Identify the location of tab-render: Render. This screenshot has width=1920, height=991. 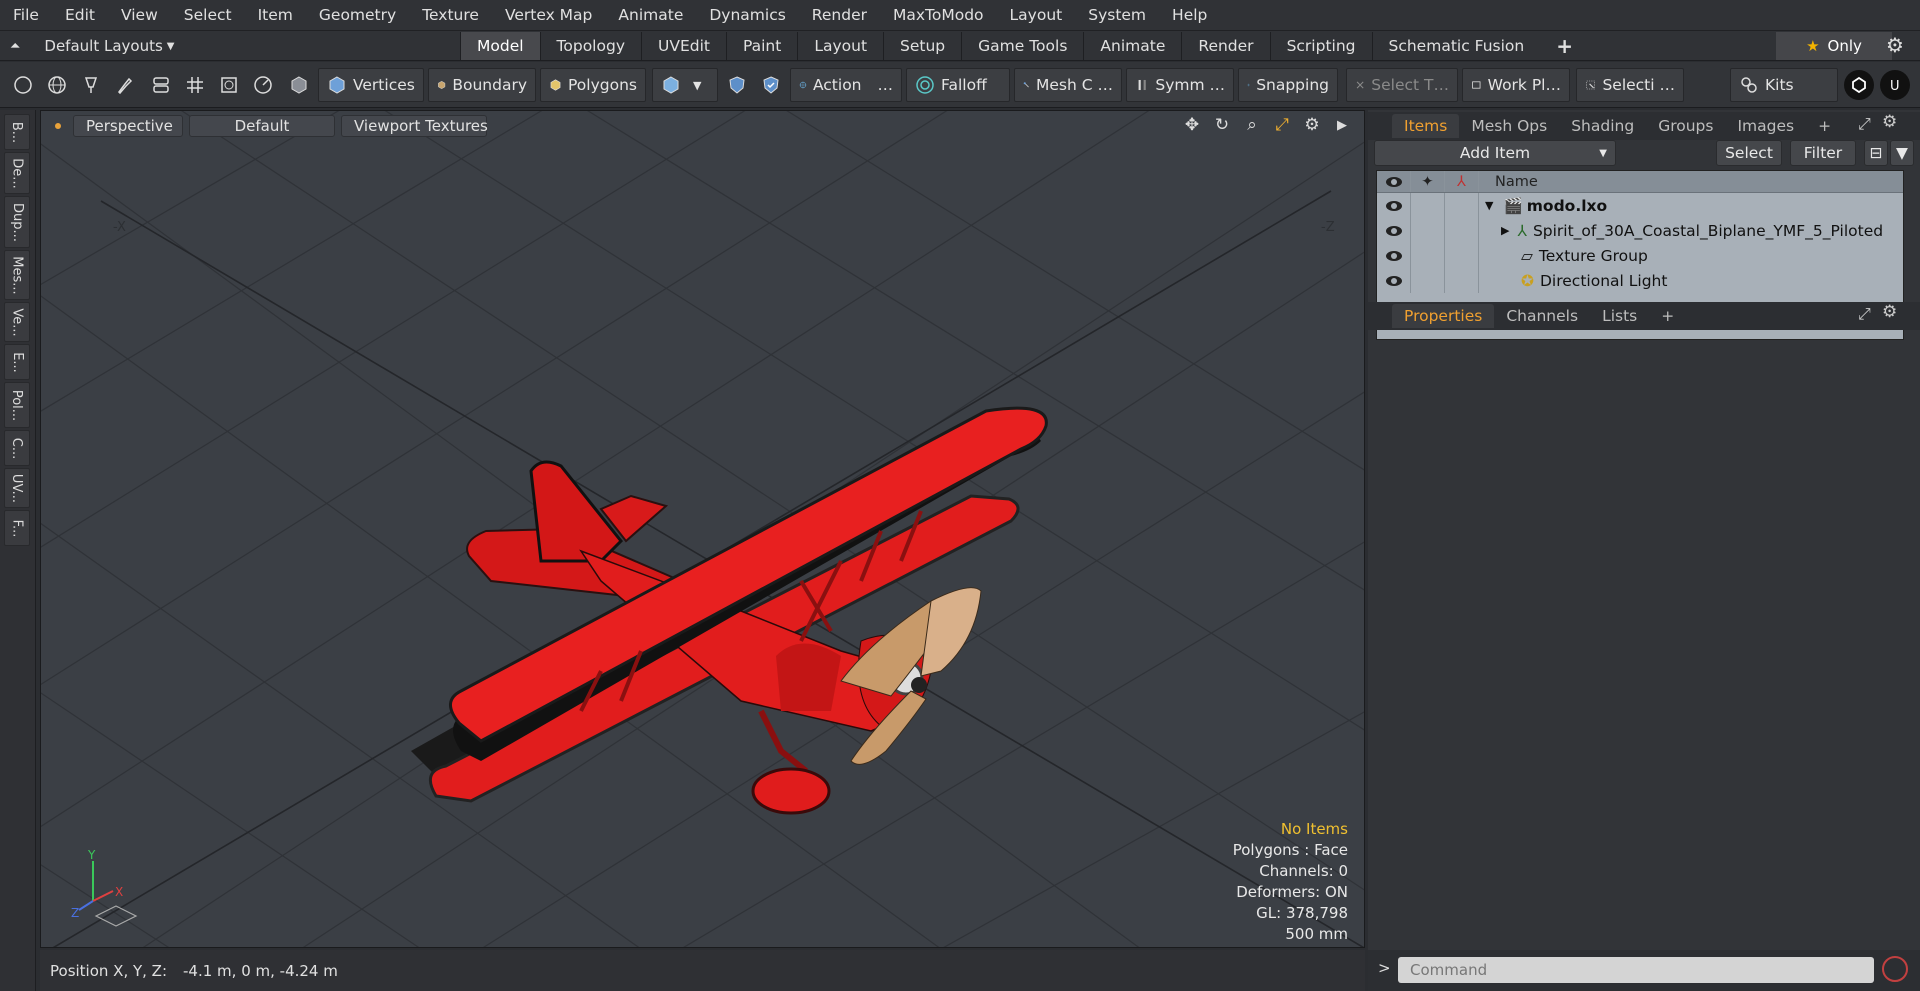
(1225, 46).